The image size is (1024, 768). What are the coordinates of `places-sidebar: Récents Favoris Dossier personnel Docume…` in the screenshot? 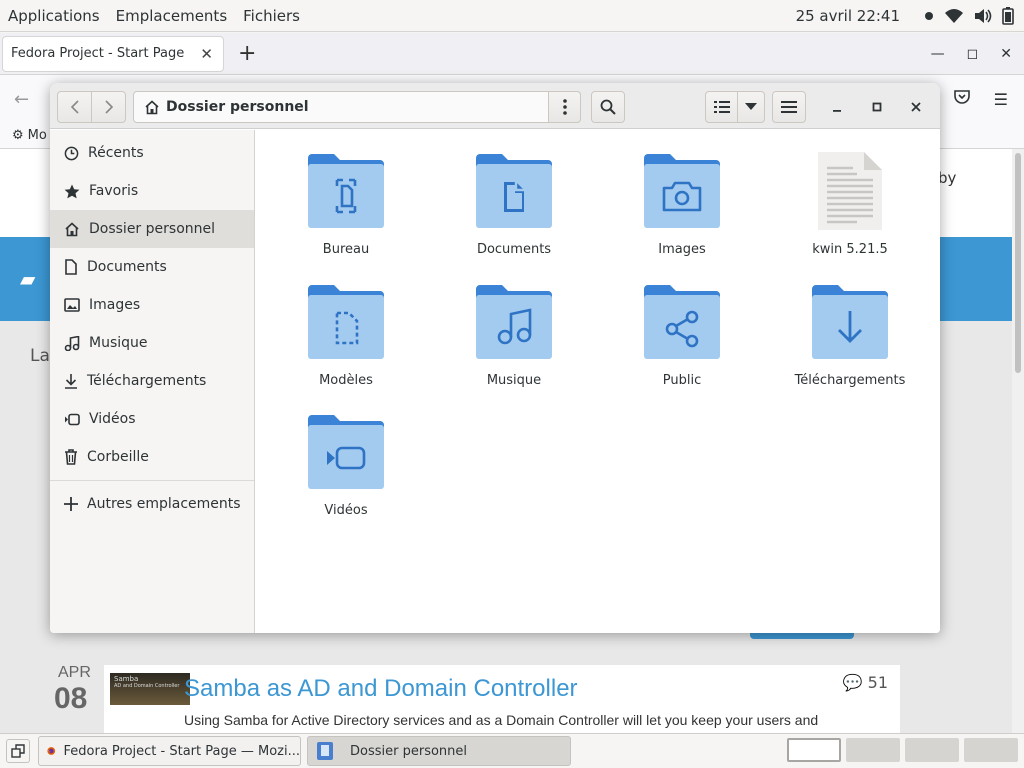 It's located at (152, 381).